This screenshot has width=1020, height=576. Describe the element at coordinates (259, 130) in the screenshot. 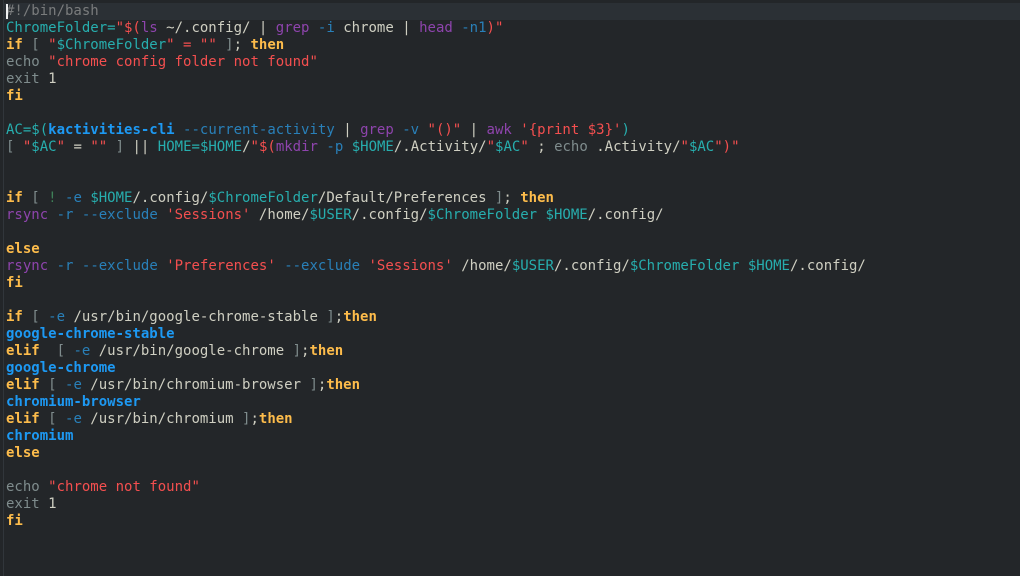

I see `code-token: --current-activity` at that location.